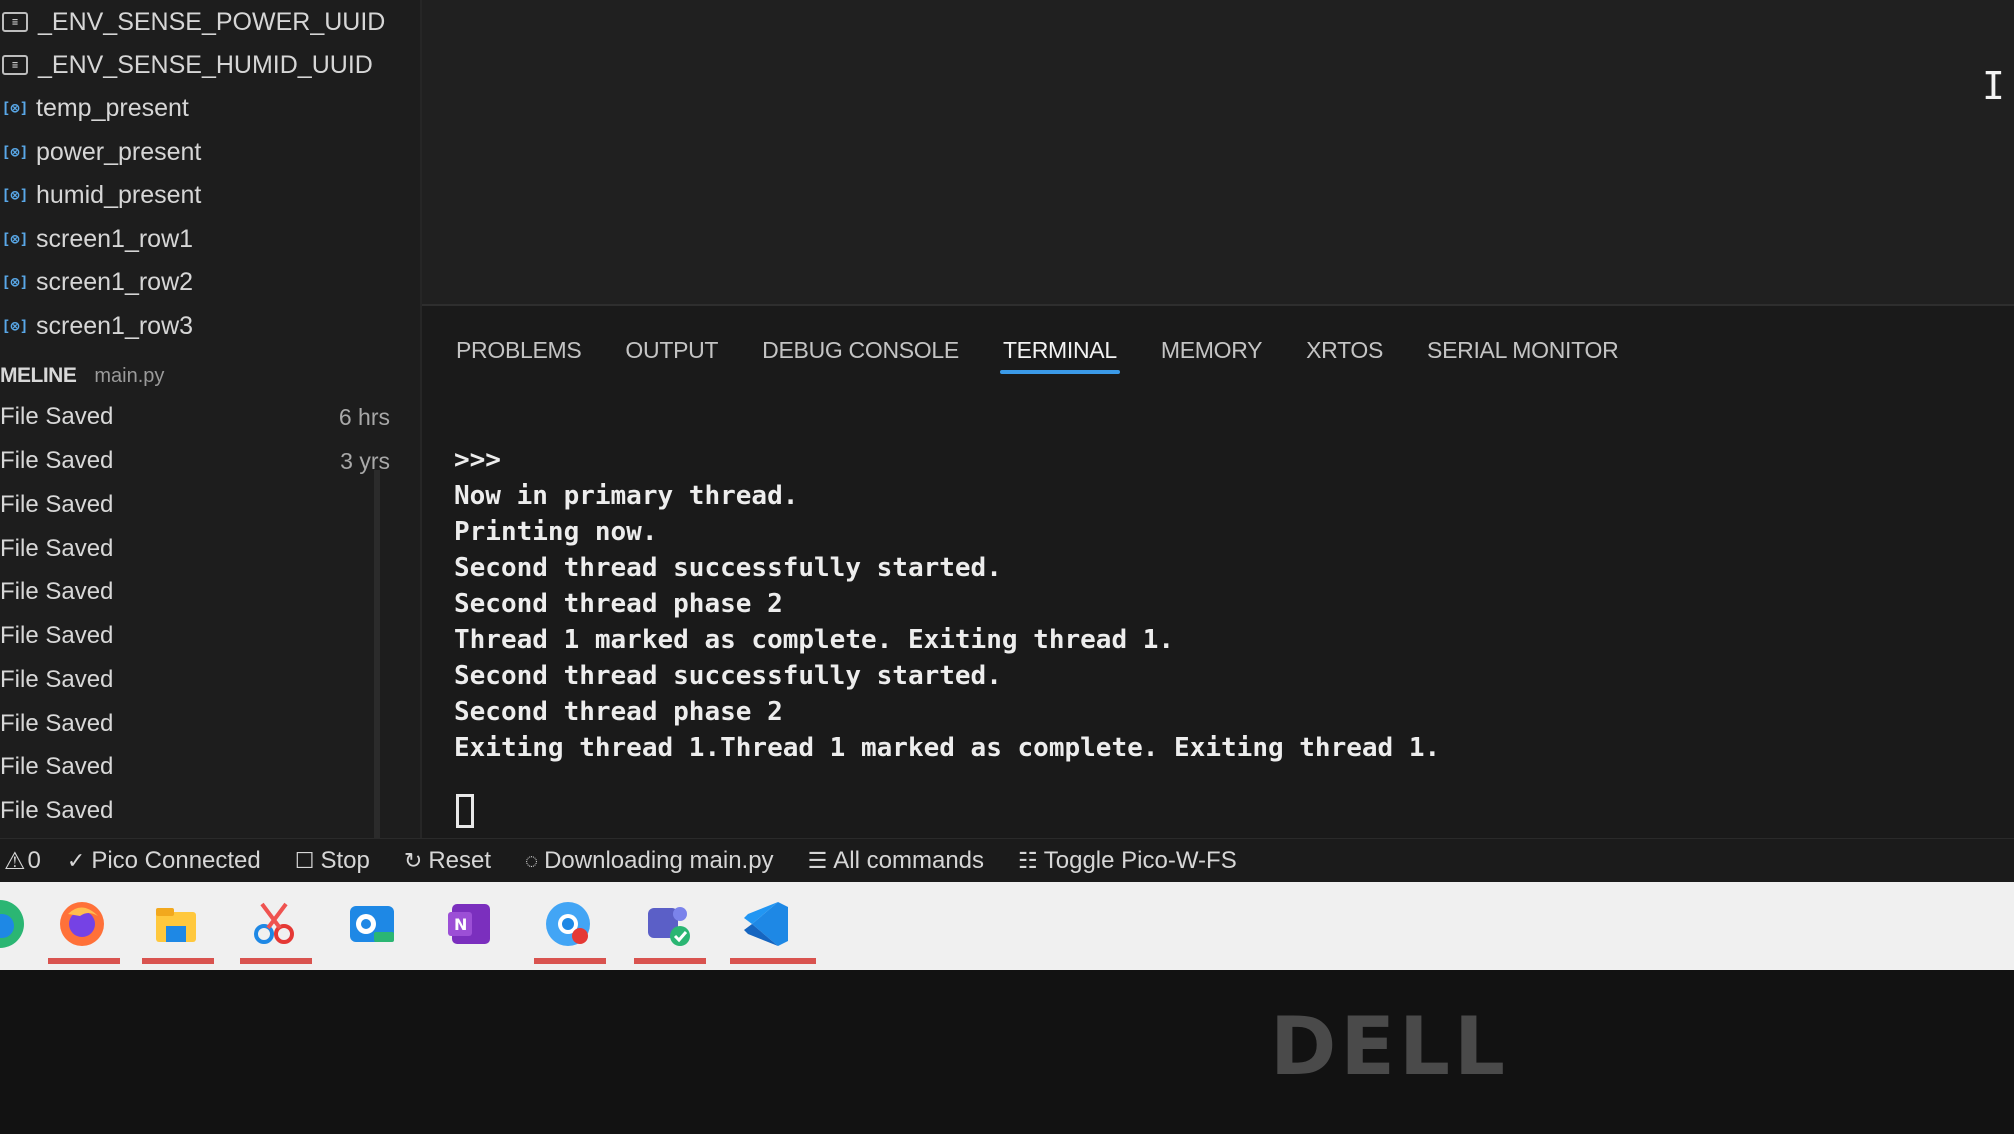 The width and height of the screenshot is (2014, 1134). I want to click on timeline-row-time: 3 yrs, so click(365, 460).